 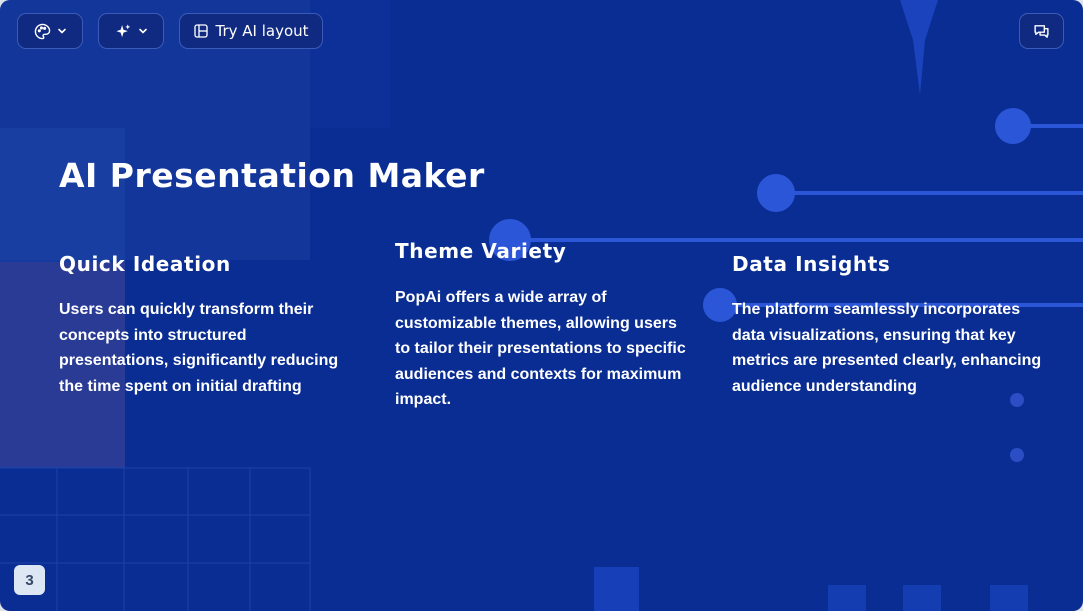 I want to click on layout-icon, so click(x=201, y=31).